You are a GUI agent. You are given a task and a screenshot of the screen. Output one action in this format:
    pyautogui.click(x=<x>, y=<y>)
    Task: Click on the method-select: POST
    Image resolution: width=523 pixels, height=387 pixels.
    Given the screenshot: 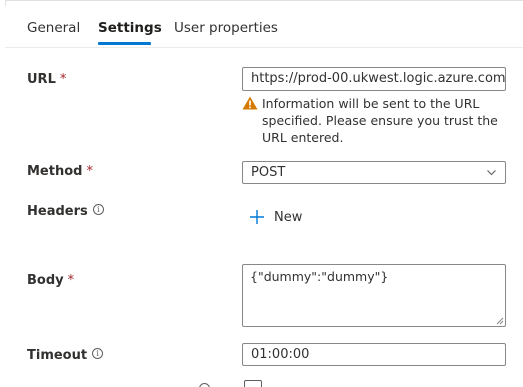 What is the action you would take?
    pyautogui.click(x=374, y=172)
    